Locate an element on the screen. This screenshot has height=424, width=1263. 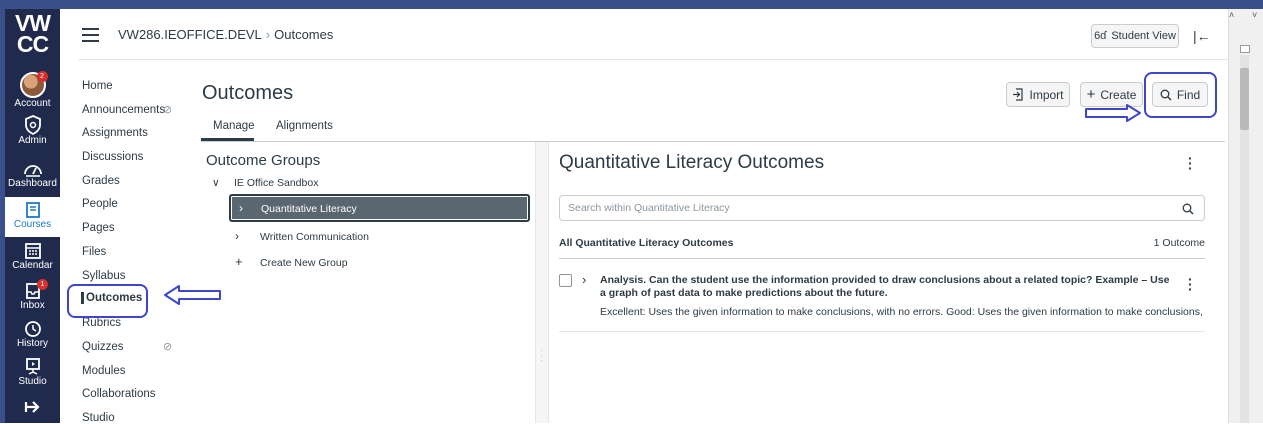
group-detail-title: Quantitative Literacy Outcomes is located at coordinates (692, 162).